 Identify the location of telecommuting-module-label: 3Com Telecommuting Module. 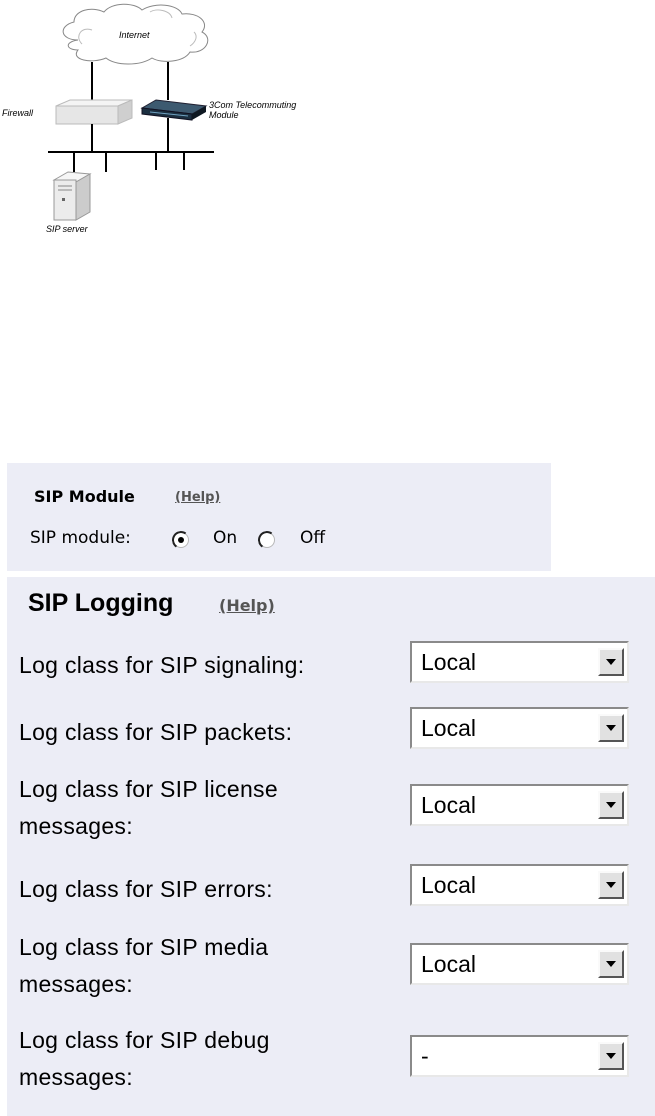
(253, 110).